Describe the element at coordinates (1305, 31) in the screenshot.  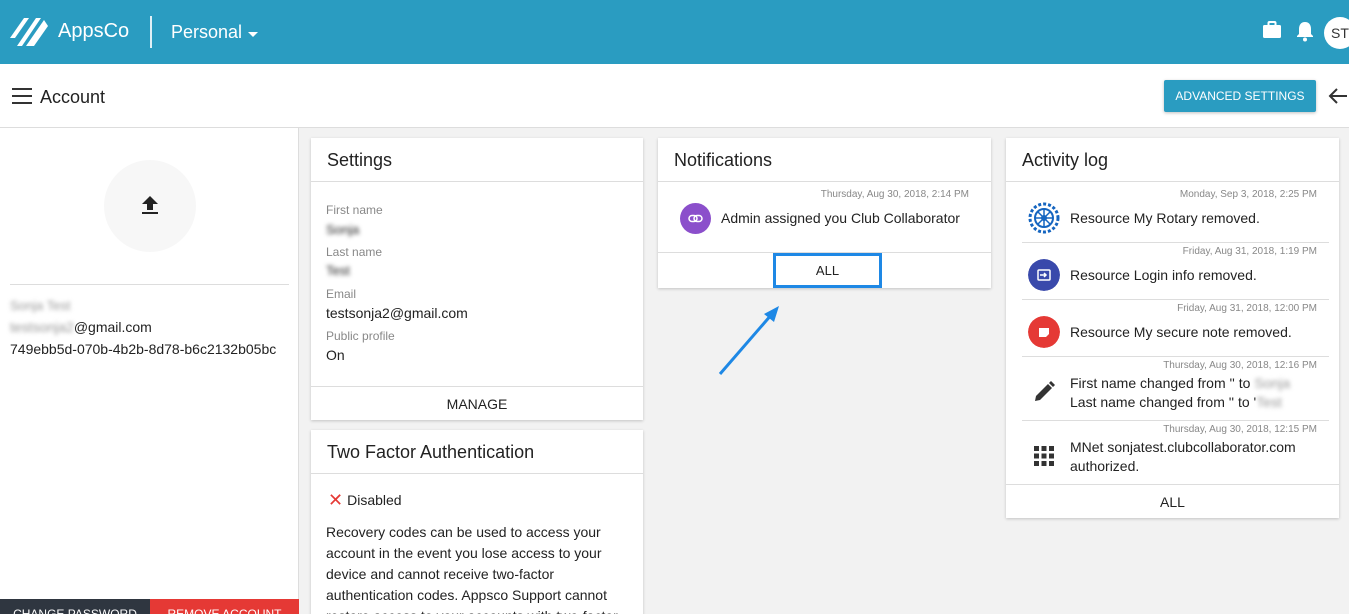
I see `bell-icon` at that location.